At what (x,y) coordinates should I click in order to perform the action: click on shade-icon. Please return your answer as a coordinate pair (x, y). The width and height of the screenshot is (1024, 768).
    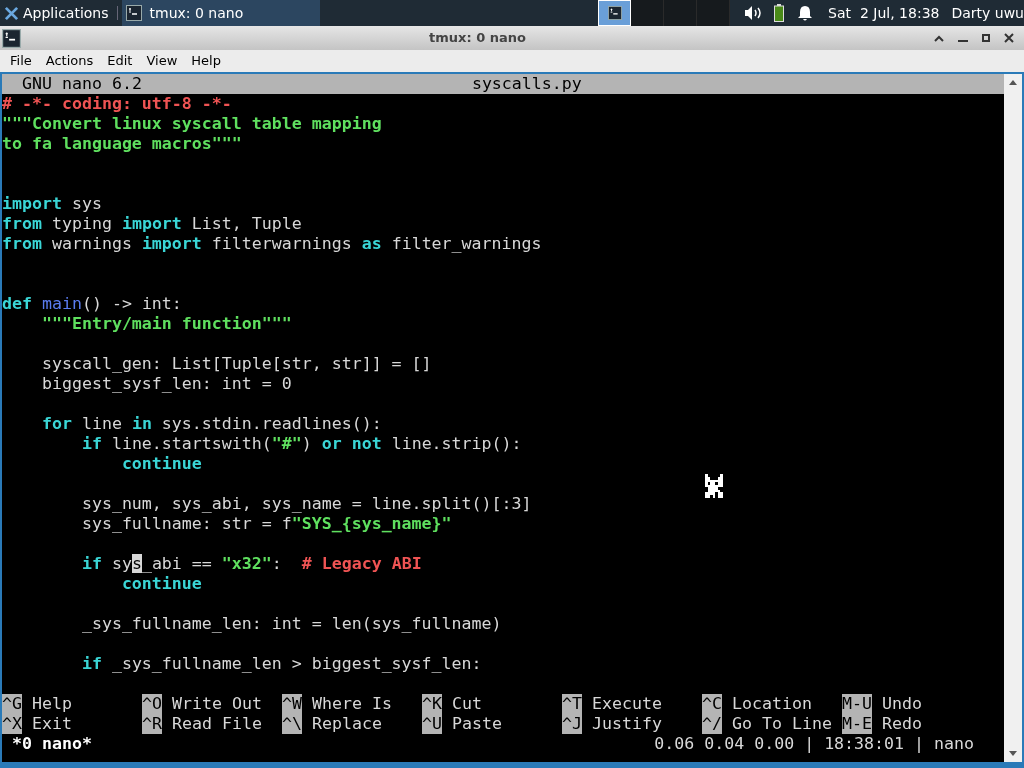
    Looking at the image, I should click on (939, 38).